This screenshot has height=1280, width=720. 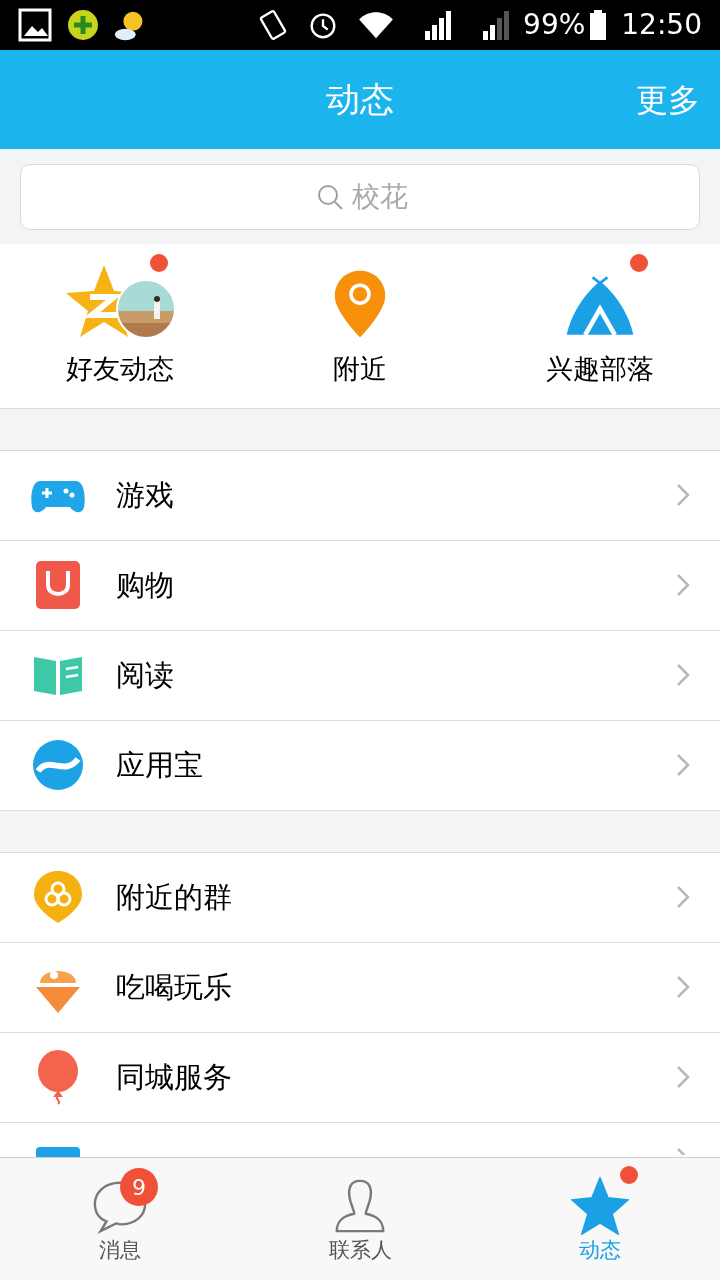 I want to click on clock: 12:50, so click(x=661, y=24).